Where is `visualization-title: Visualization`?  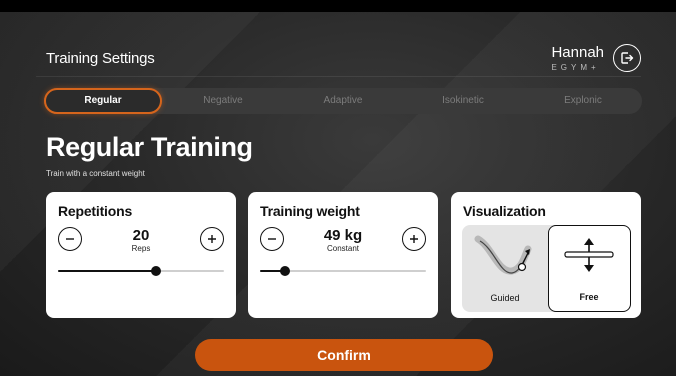 visualization-title: Visualization is located at coordinates (504, 211).